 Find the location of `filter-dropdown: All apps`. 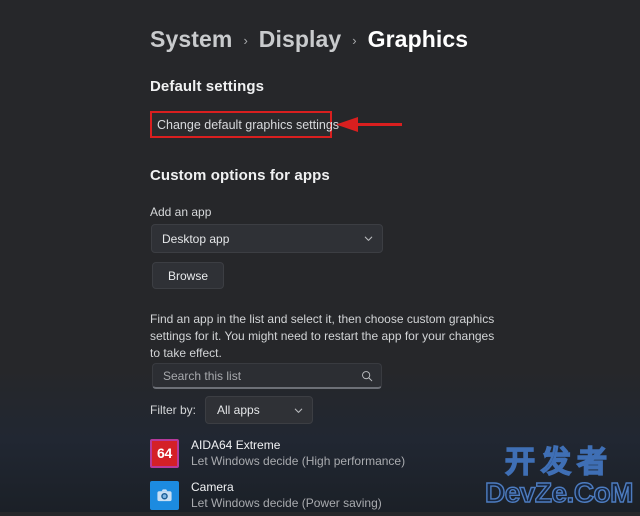

filter-dropdown: All apps is located at coordinates (259, 410).